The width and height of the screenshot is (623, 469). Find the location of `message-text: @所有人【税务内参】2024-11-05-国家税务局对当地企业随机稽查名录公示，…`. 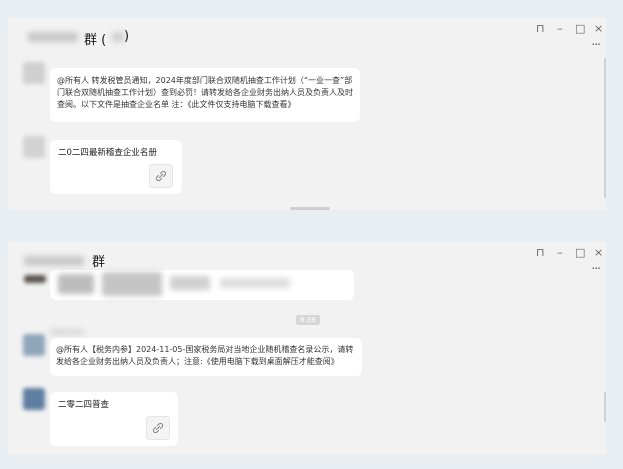

message-text: @所有人【税务内参】2024-11-05-国家税务局对当地企业随机稽查名录公示，… is located at coordinates (205, 355).